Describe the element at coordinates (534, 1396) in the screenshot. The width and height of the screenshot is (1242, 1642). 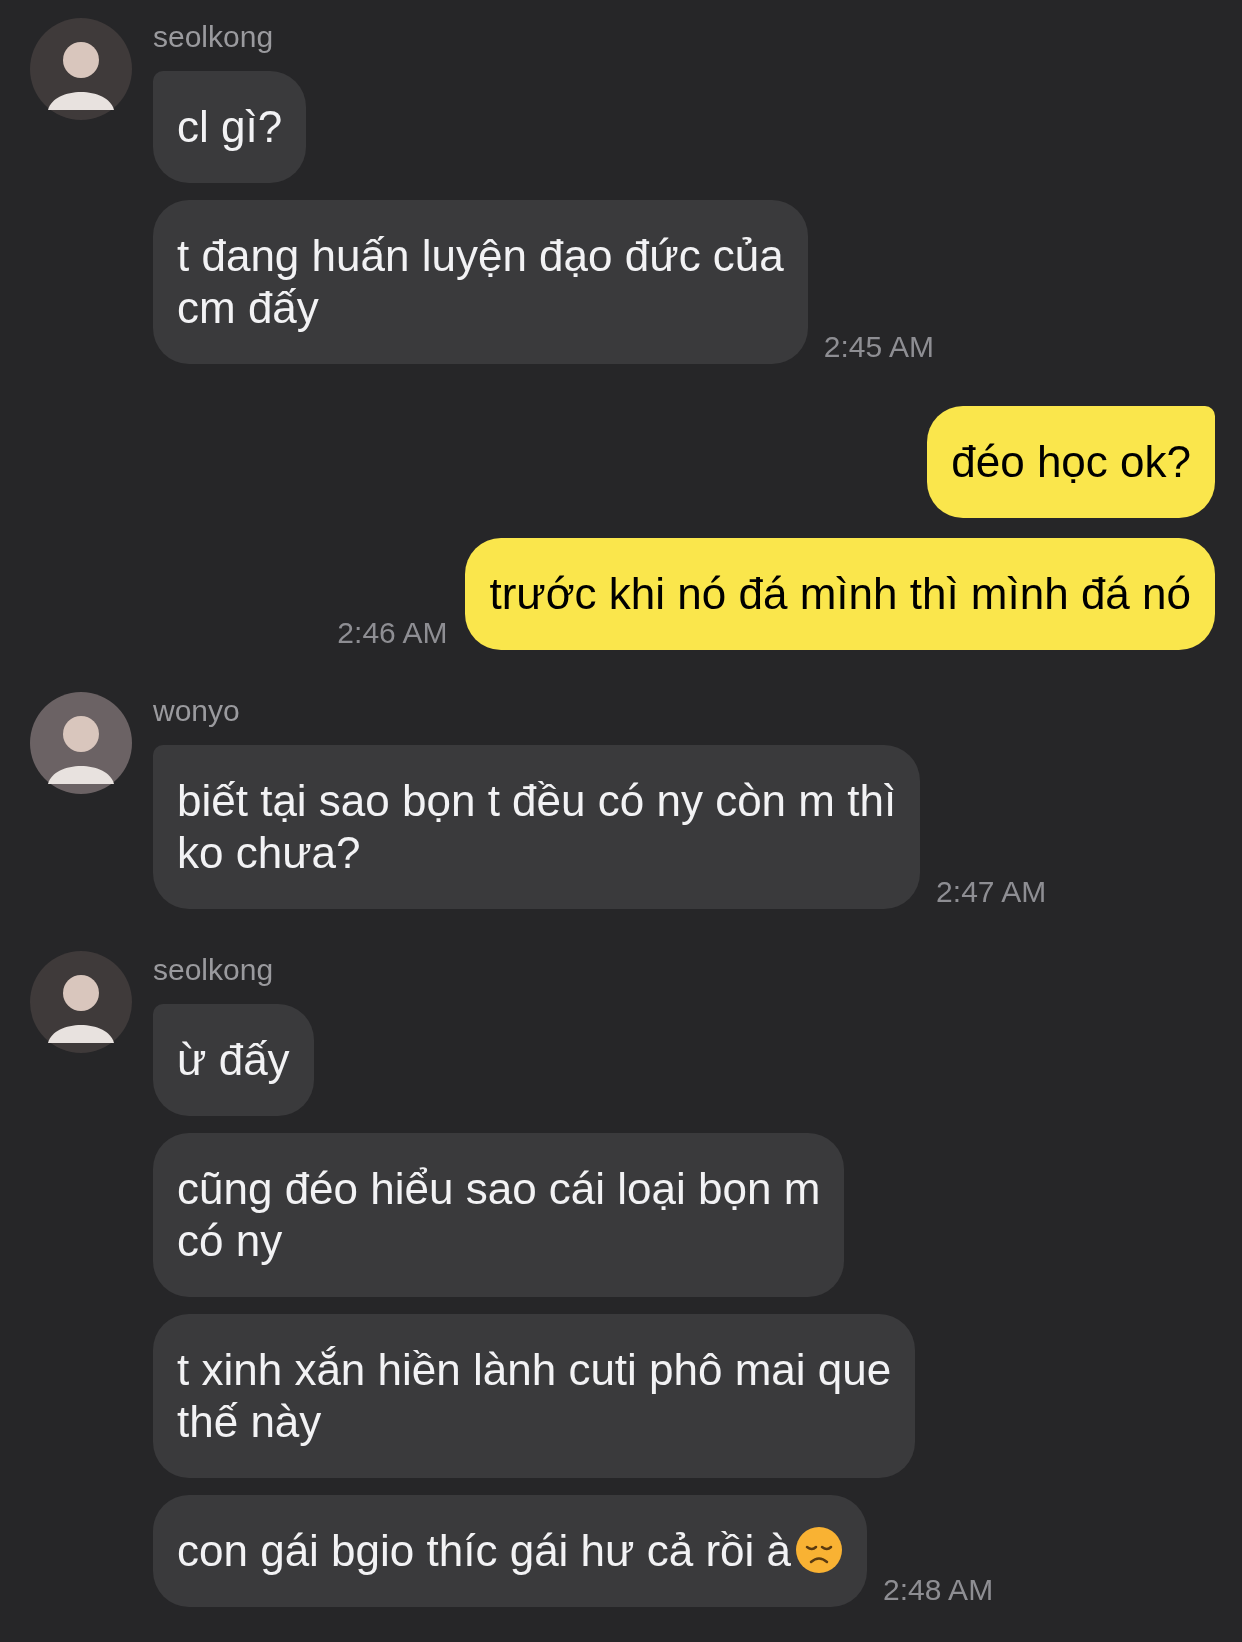
I see `message-bubble: t xinh xắn hiền lành cuti phô mai que thế này` at that location.